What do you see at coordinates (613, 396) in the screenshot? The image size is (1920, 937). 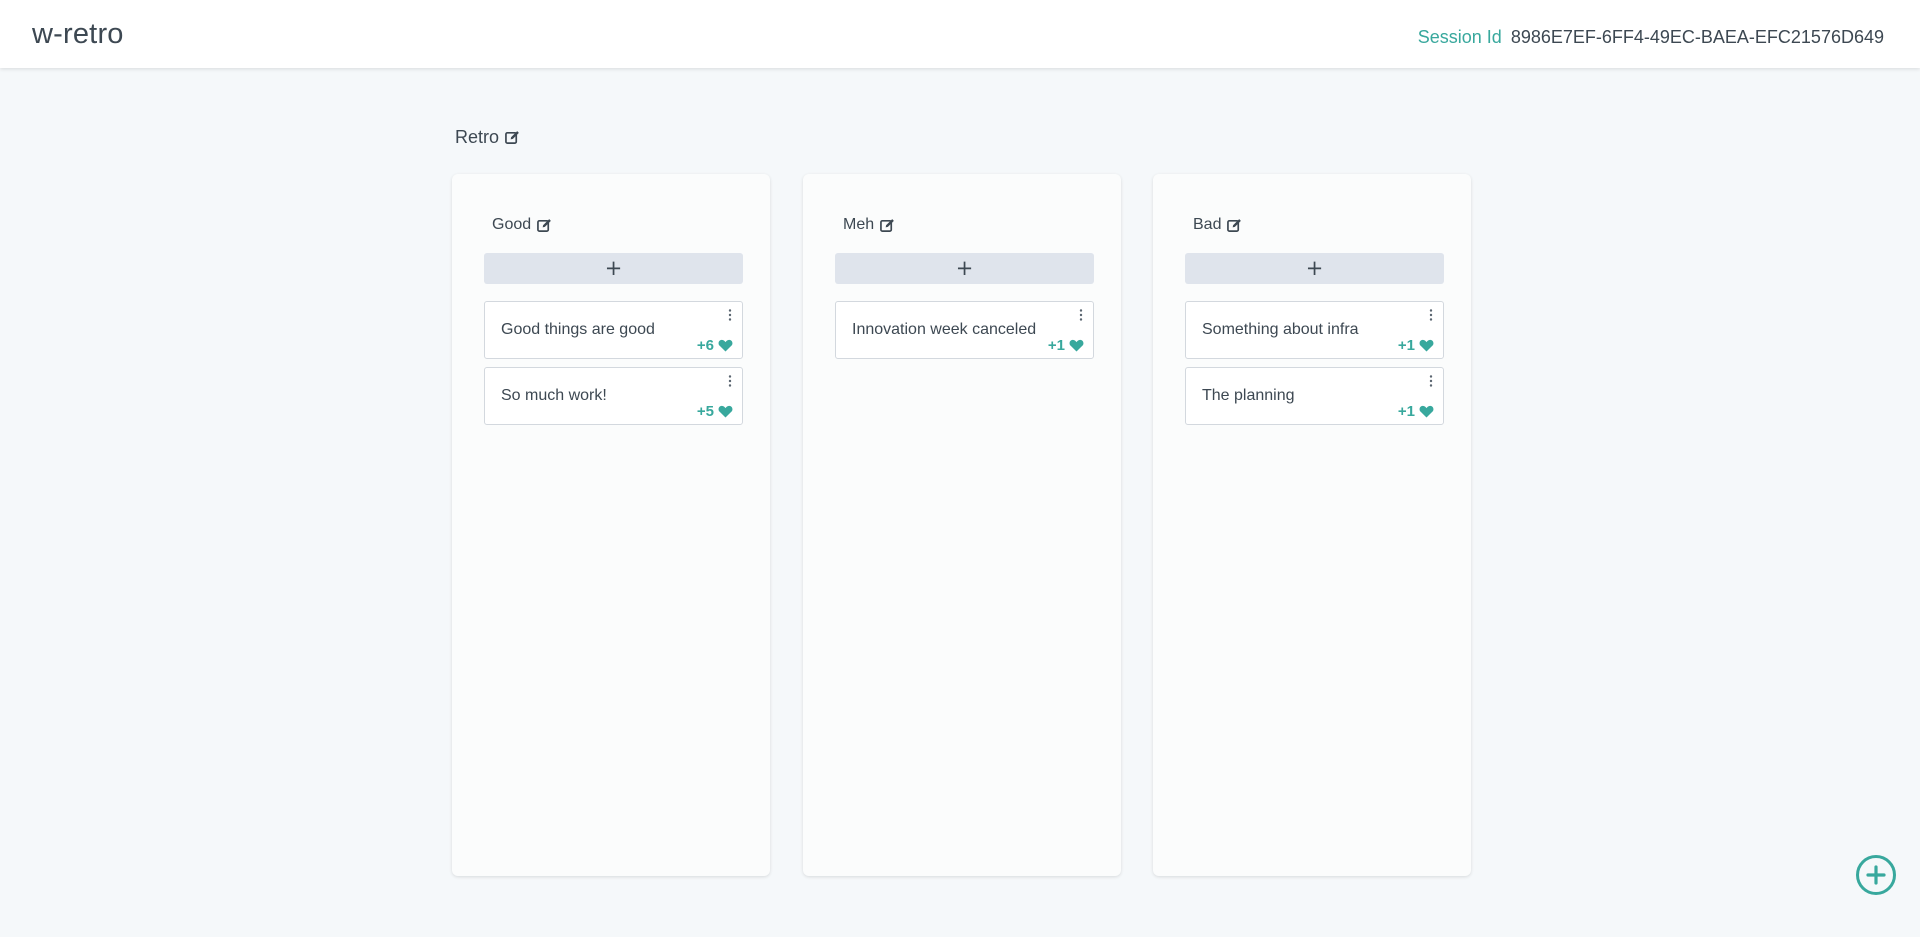 I see `card: So much work! +5` at bounding box center [613, 396].